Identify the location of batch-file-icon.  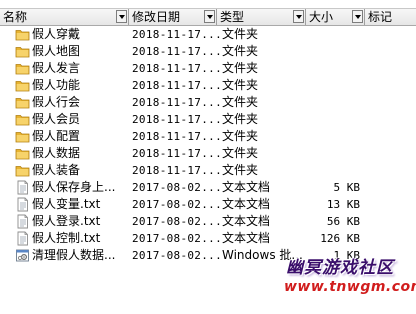
(22, 255).